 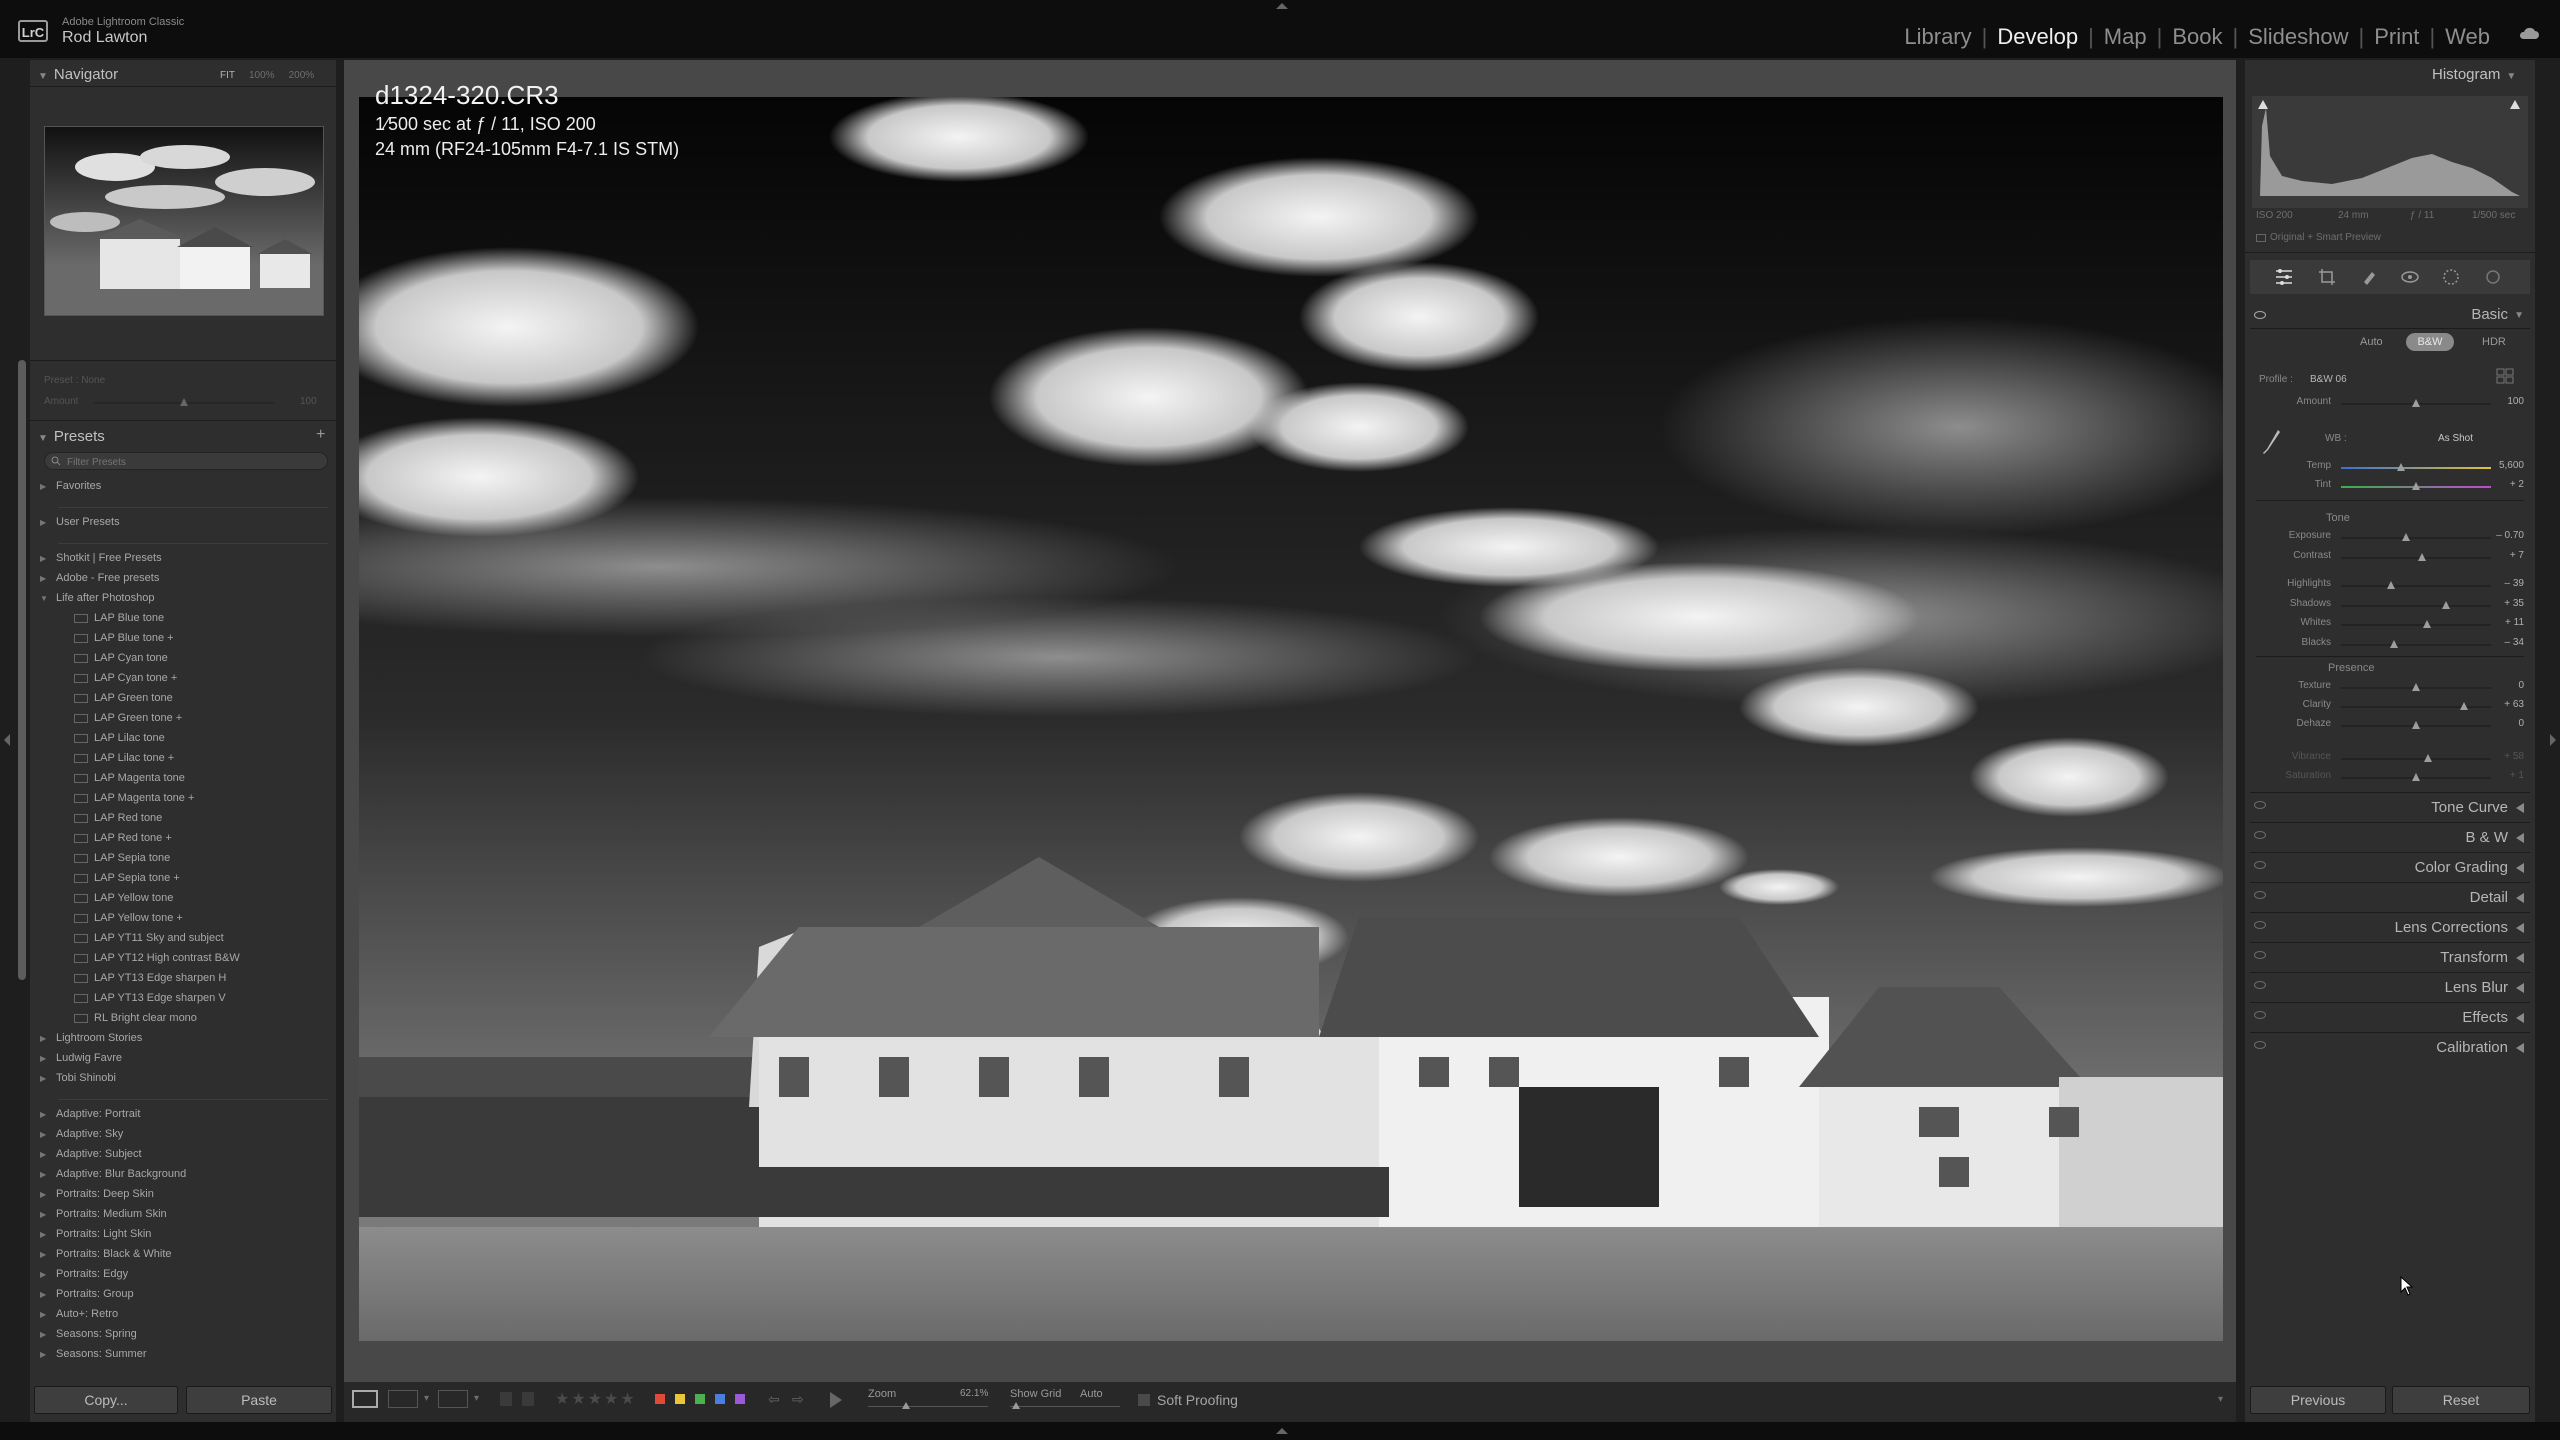 What do you see at coordinates (227, 75) in the screenshot?
I see `zoom-fit: FIT` at bounding box center [227, 75].